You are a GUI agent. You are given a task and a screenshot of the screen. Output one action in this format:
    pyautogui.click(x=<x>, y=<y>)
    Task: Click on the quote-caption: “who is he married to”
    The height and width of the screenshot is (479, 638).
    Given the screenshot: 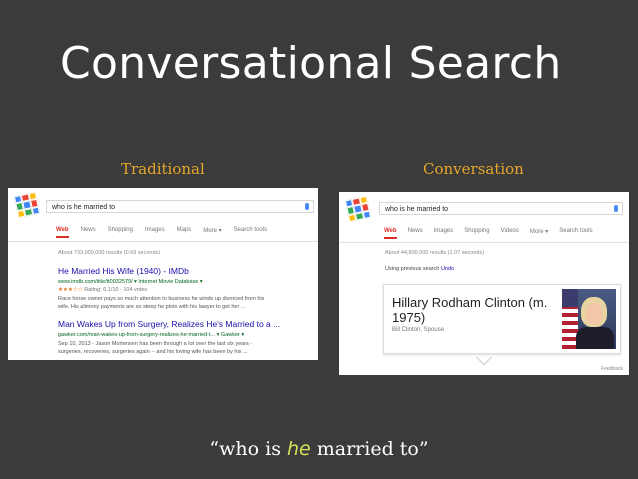 What is the action you would take?
    pyautogui.click(x=319, y=449)
    